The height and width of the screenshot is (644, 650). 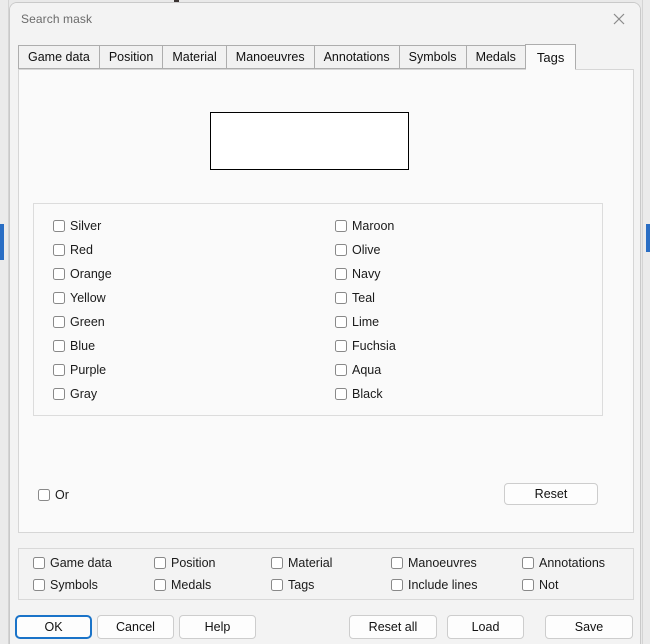 I want to click on checkbox-row-scope-material: Material, so click(x=301, y=563).